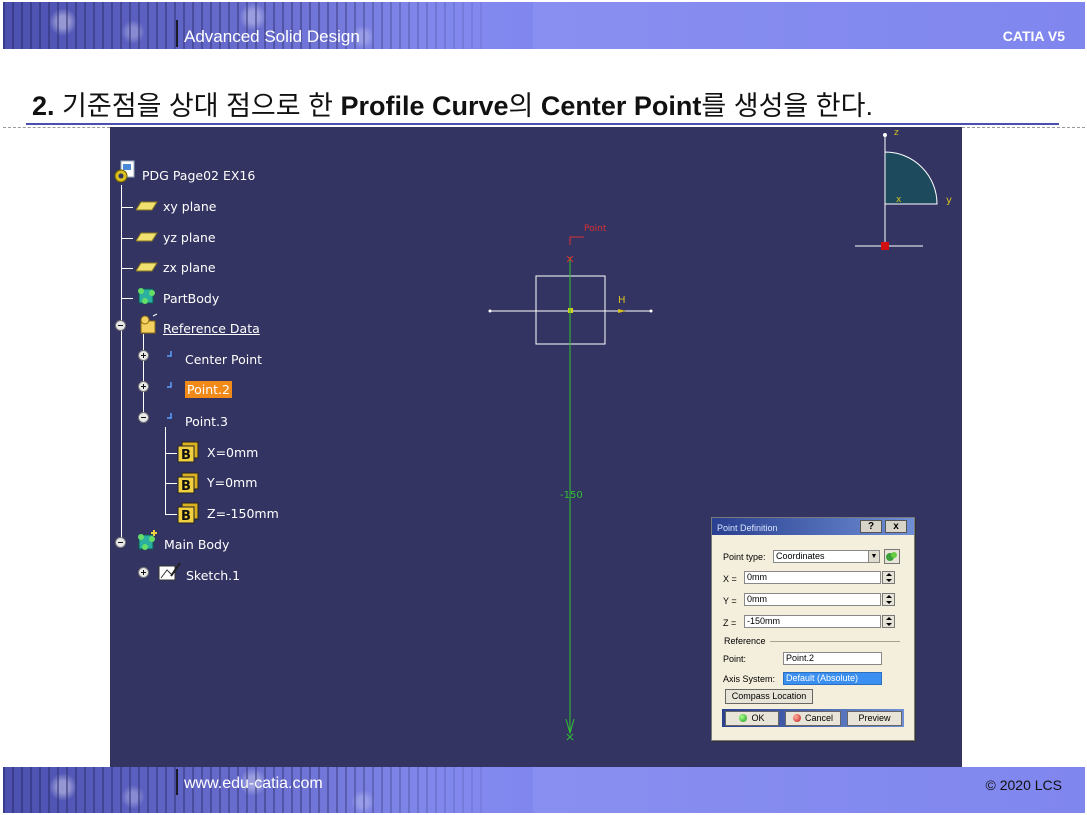  What do you see at coordinates (424, 106) in the screenshot?
I see `heading-bold-1: Profile Curve` at bounding box center [424, 106].